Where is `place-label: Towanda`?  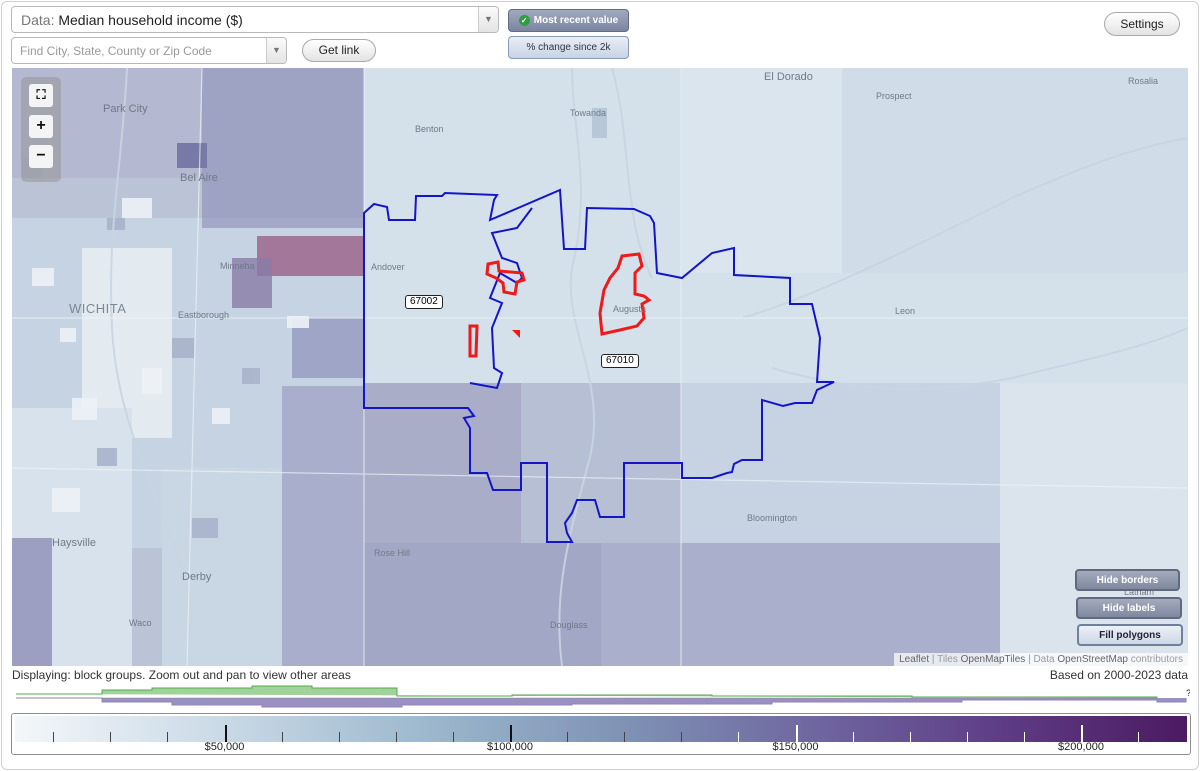
place-label: Towanda is located at coordinates (588, 113).